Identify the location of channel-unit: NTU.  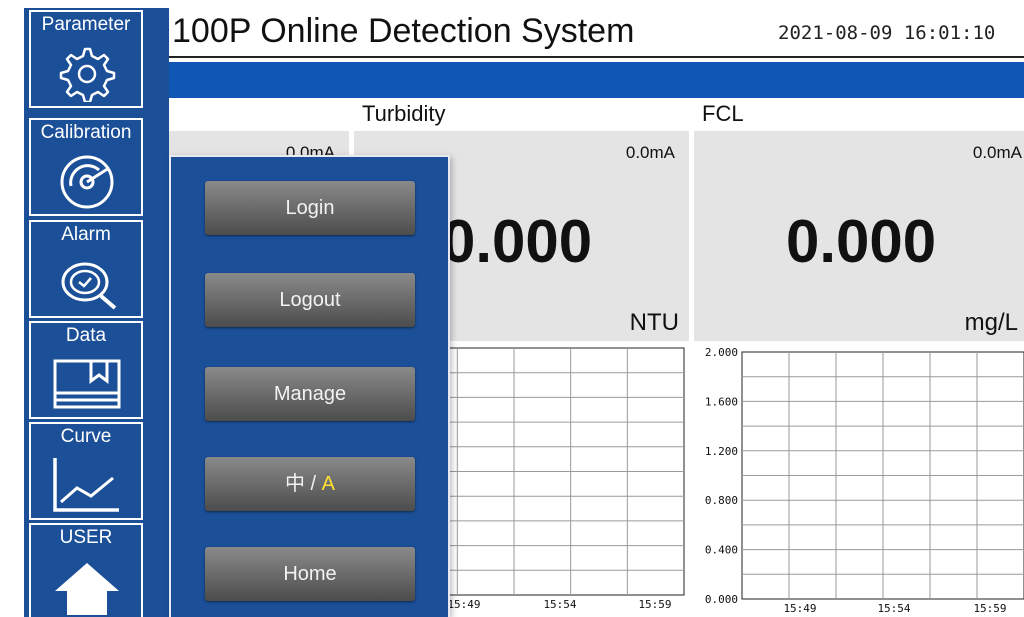
(654, 322).